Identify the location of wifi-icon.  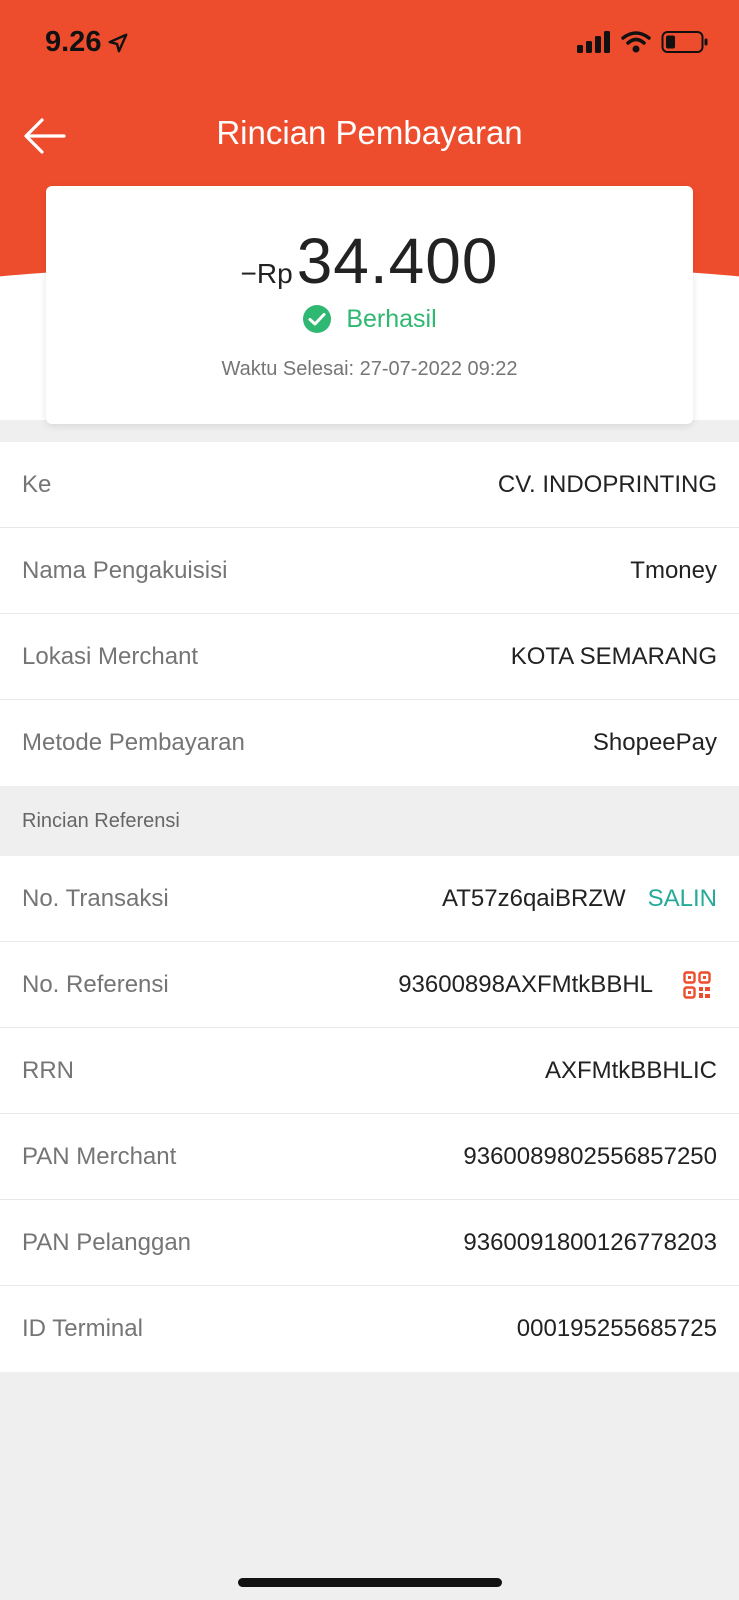
(636, 42).